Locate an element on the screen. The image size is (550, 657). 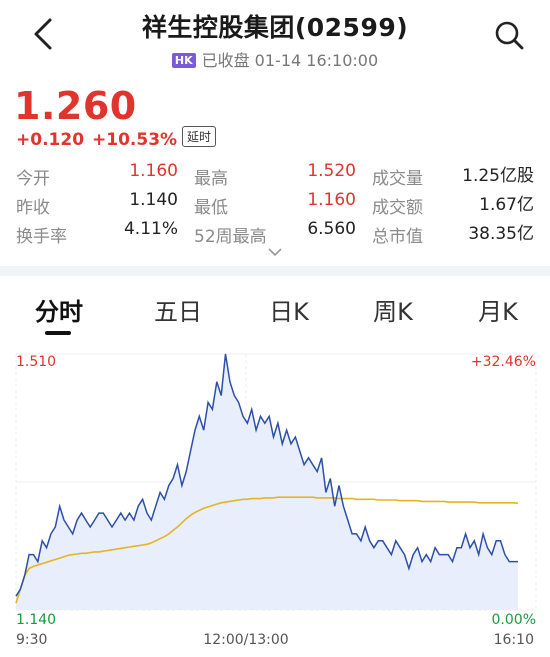
stat-value: 38.35亿 is located at coordinates (501, 234).